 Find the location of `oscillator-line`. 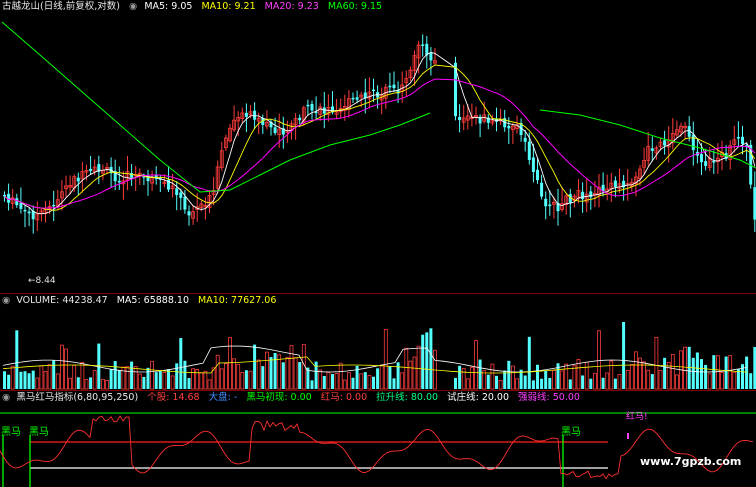

oscillator-line is located at coordinates (377, 447).